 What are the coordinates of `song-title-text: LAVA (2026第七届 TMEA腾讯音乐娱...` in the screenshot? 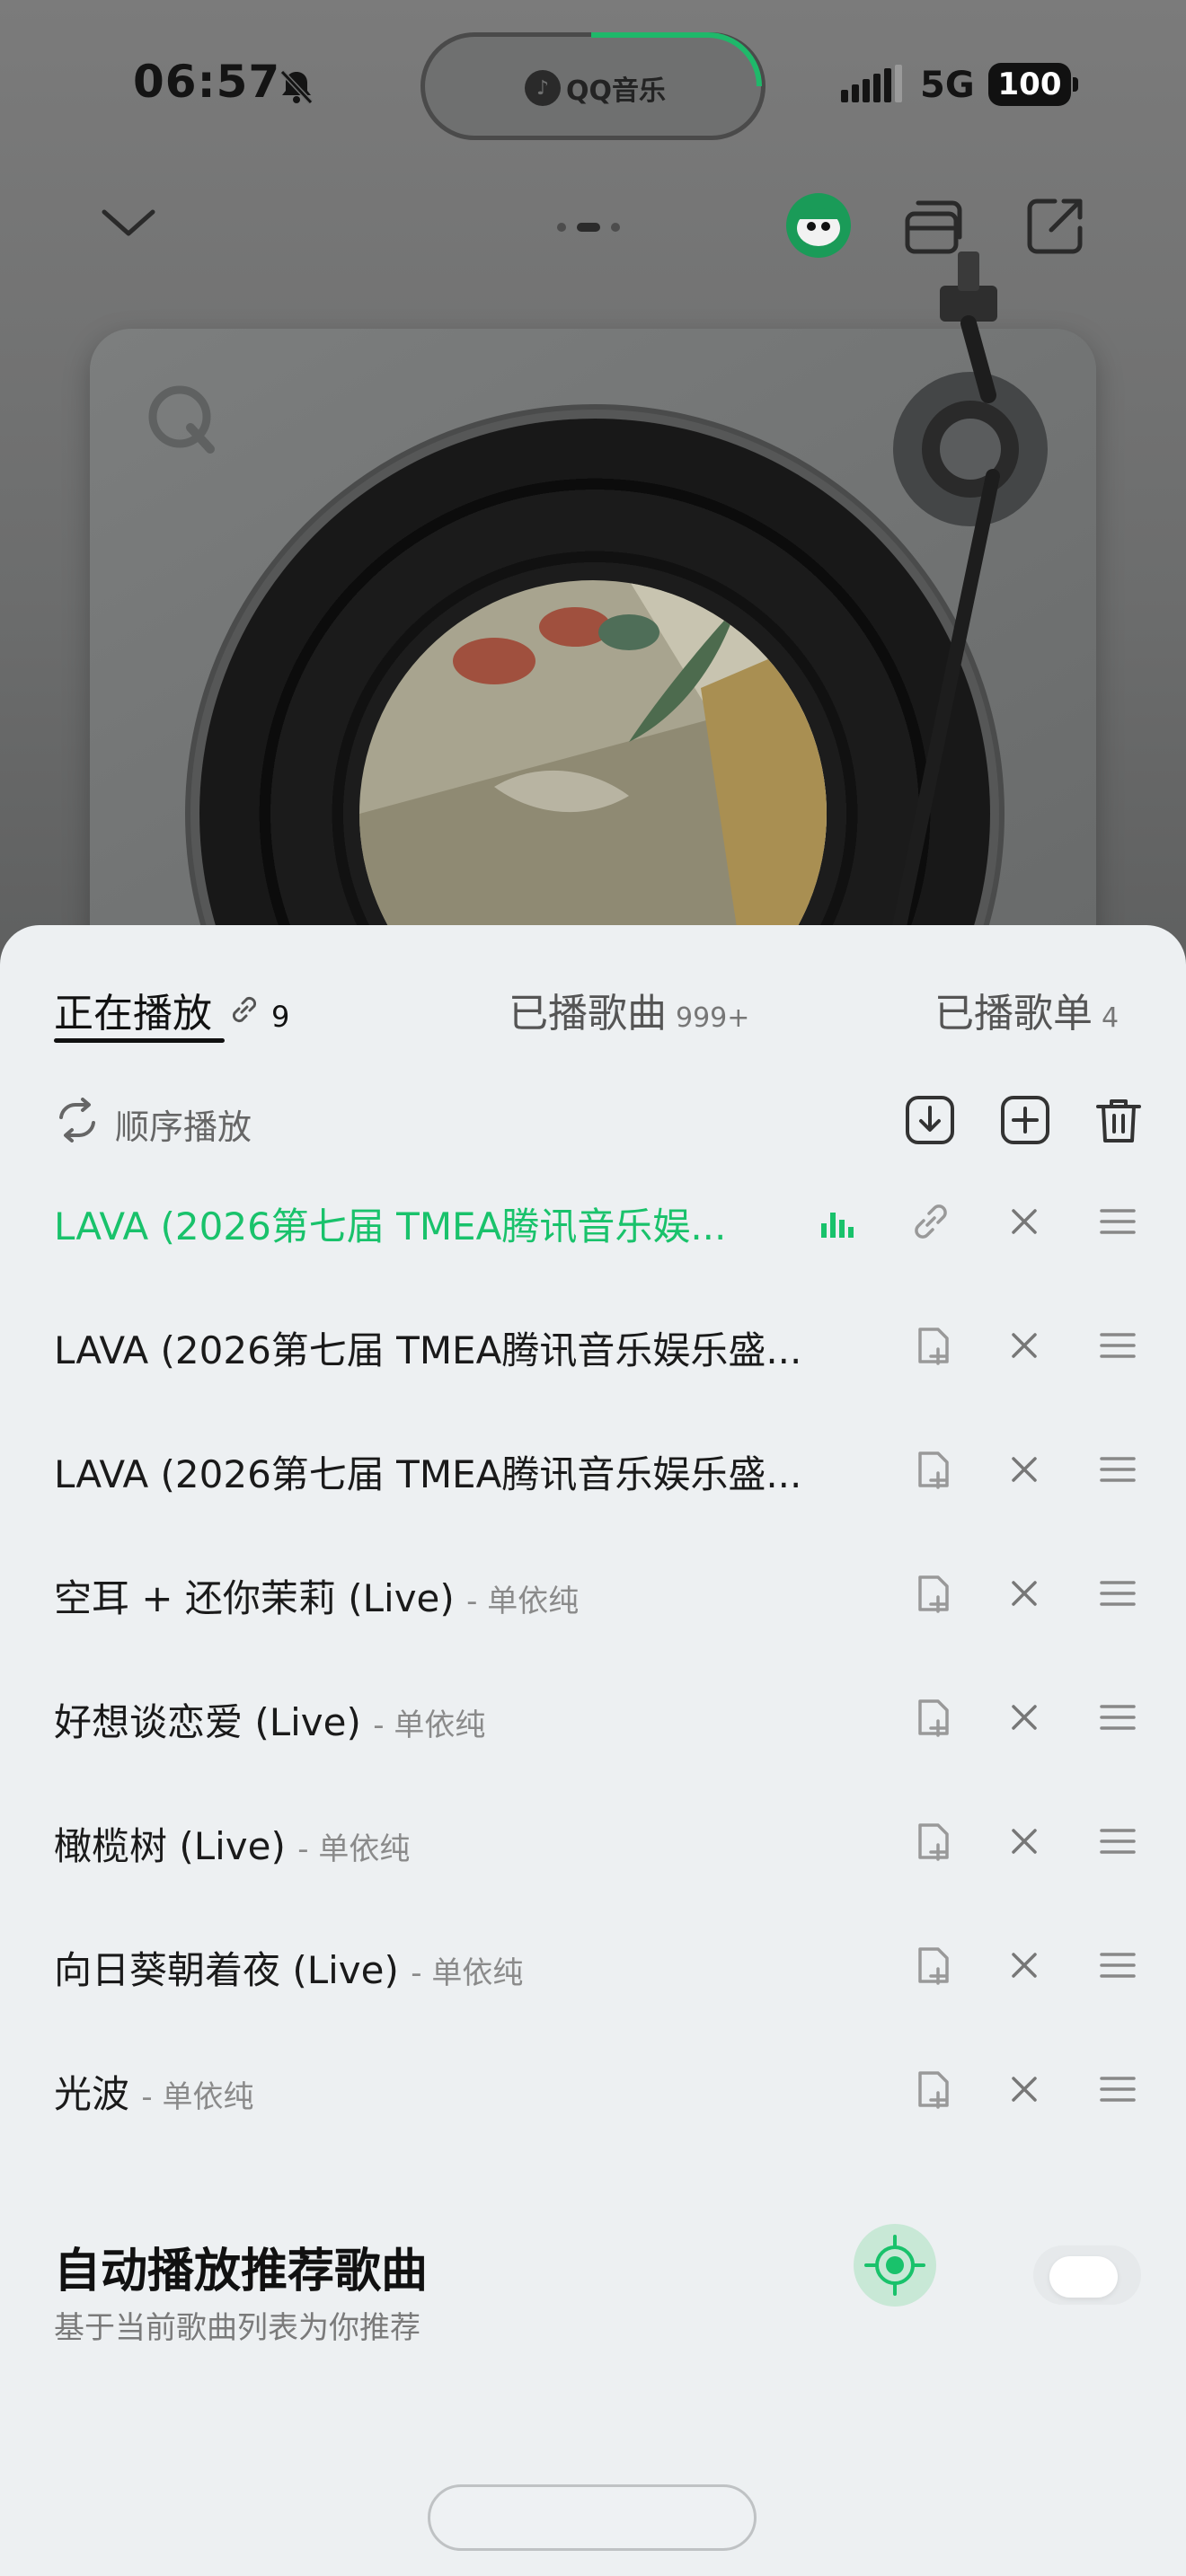 It's located at (390, 1226).